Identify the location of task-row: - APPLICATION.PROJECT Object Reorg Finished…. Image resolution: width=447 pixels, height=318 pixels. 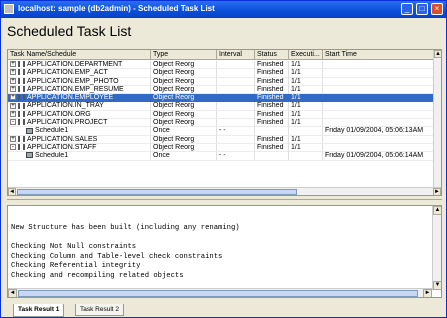
(221, 123).